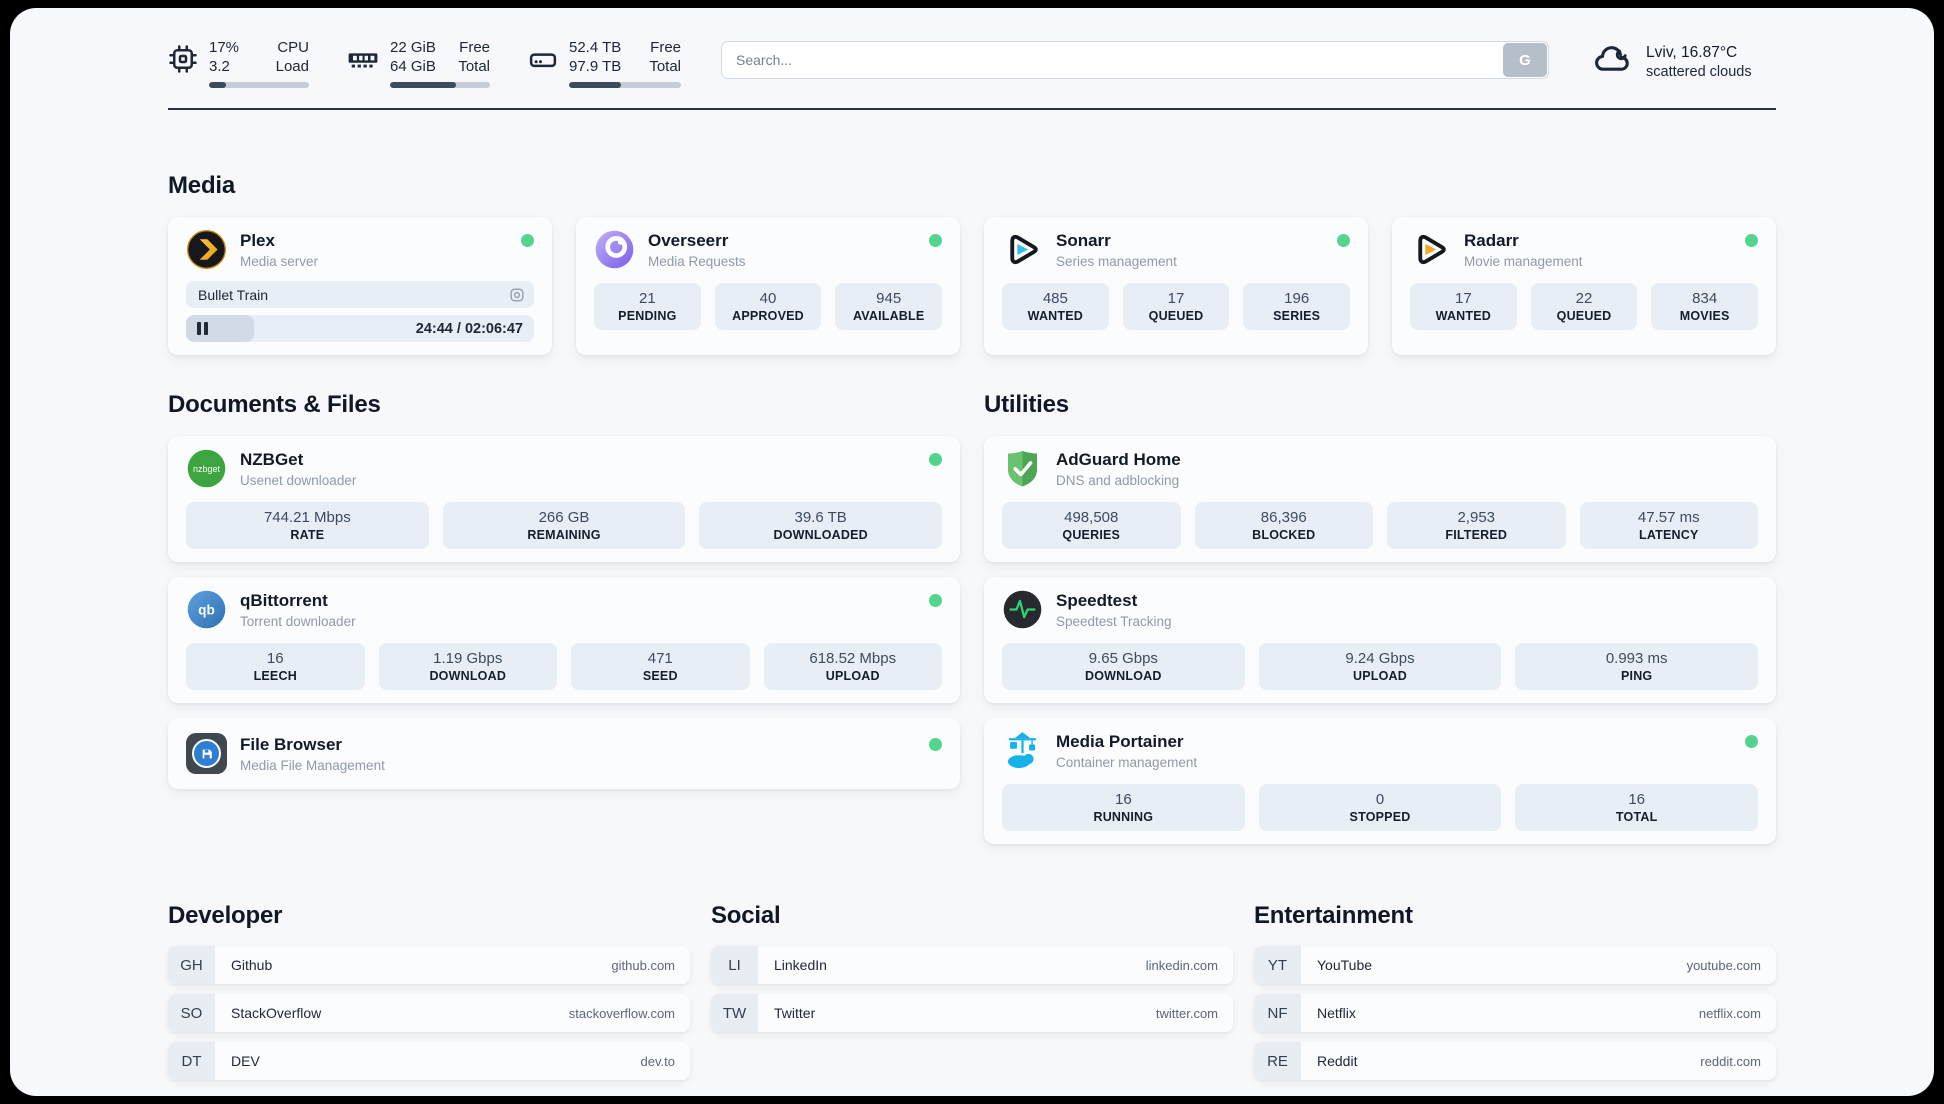 This screenshot has width=1944, height=1104. I want to click on bookmark-youtube: YT YouTube youtube.com, so click(1515, 965).